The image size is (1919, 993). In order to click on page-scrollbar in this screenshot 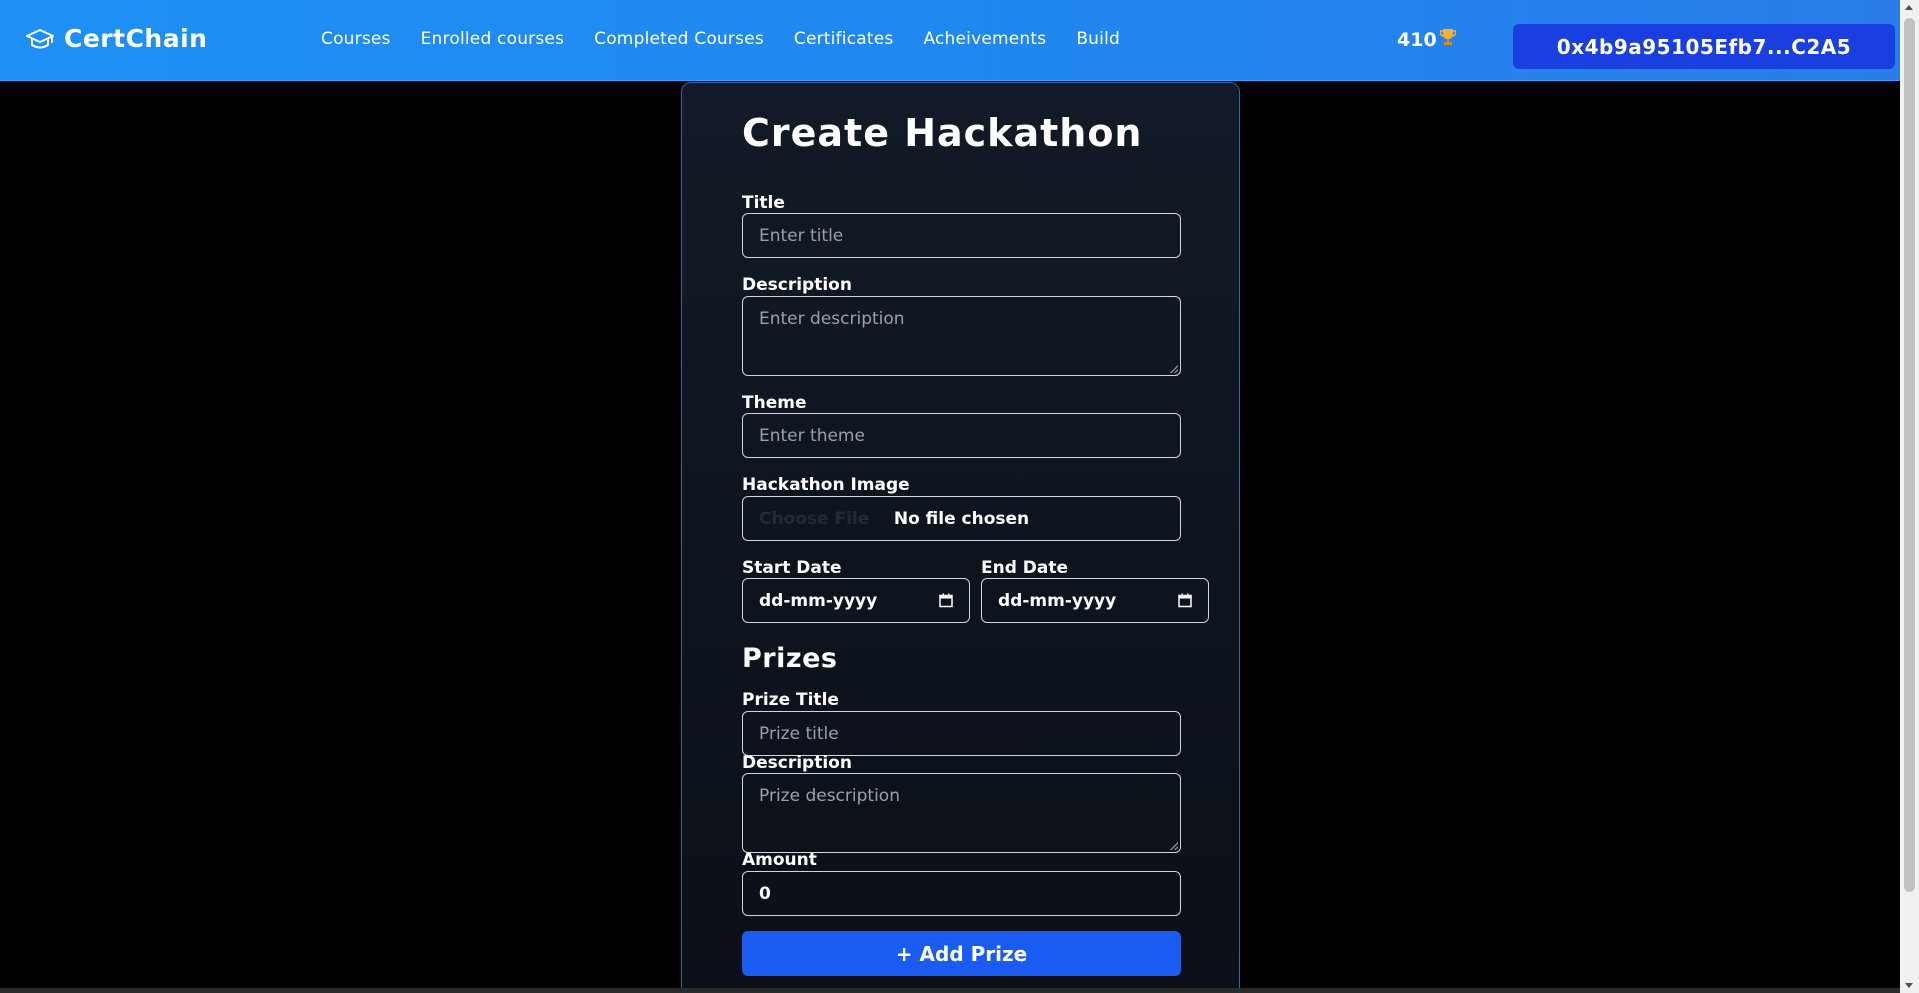, I will do `click(1909, 496)`.